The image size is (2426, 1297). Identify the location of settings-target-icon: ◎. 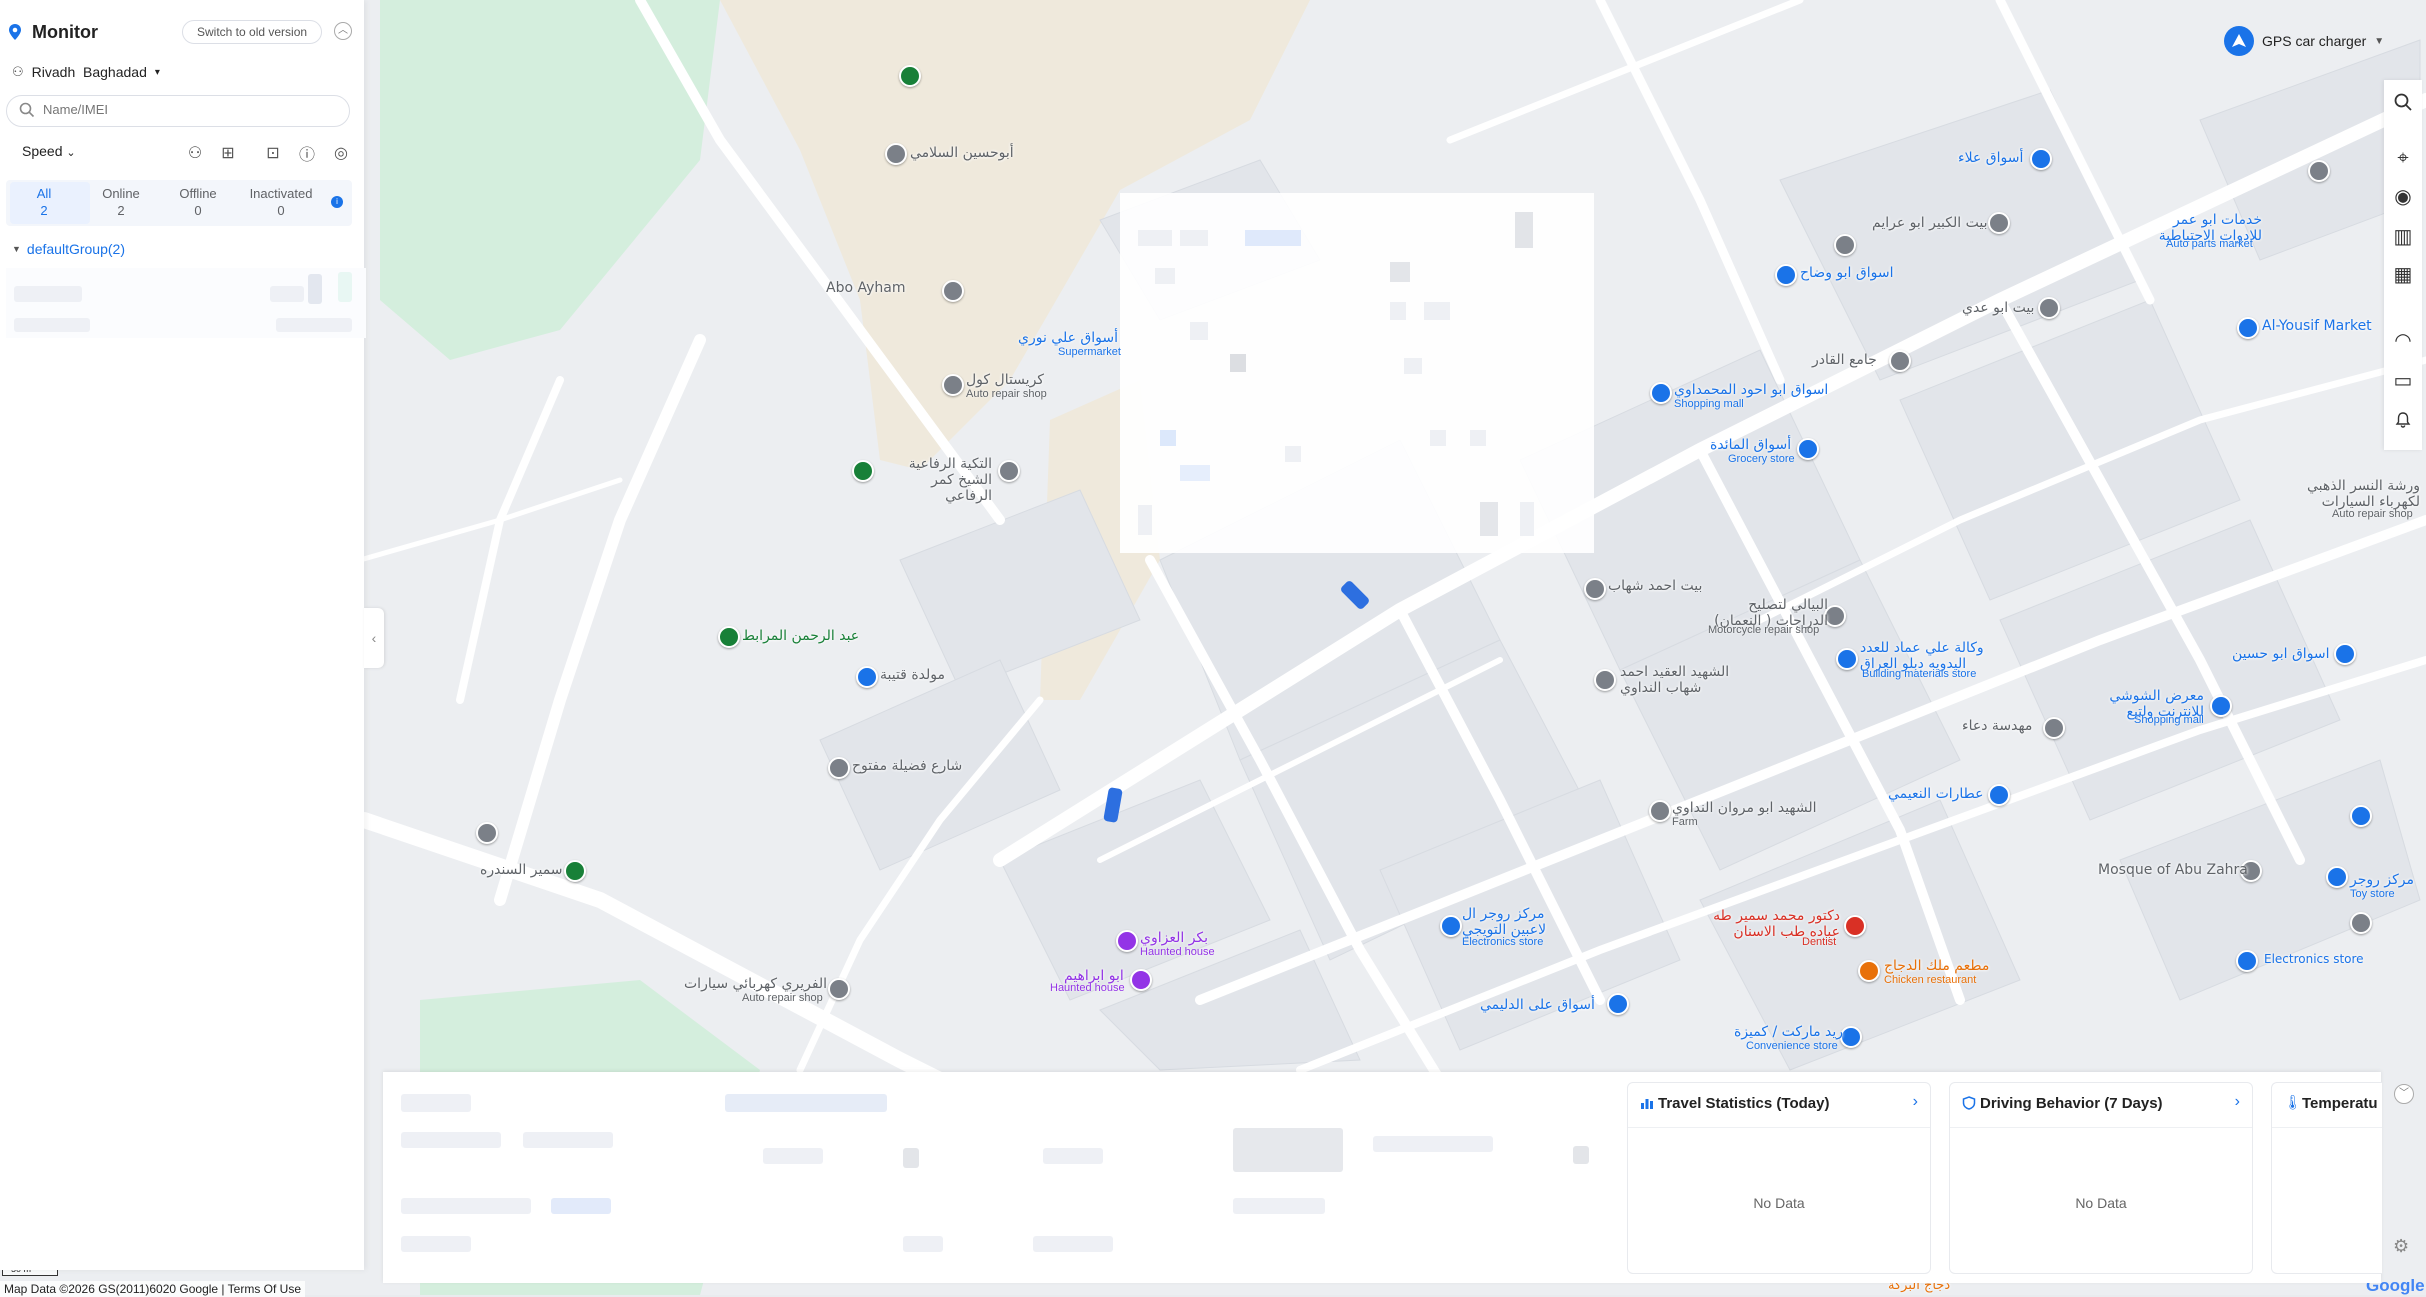
(341, 153).